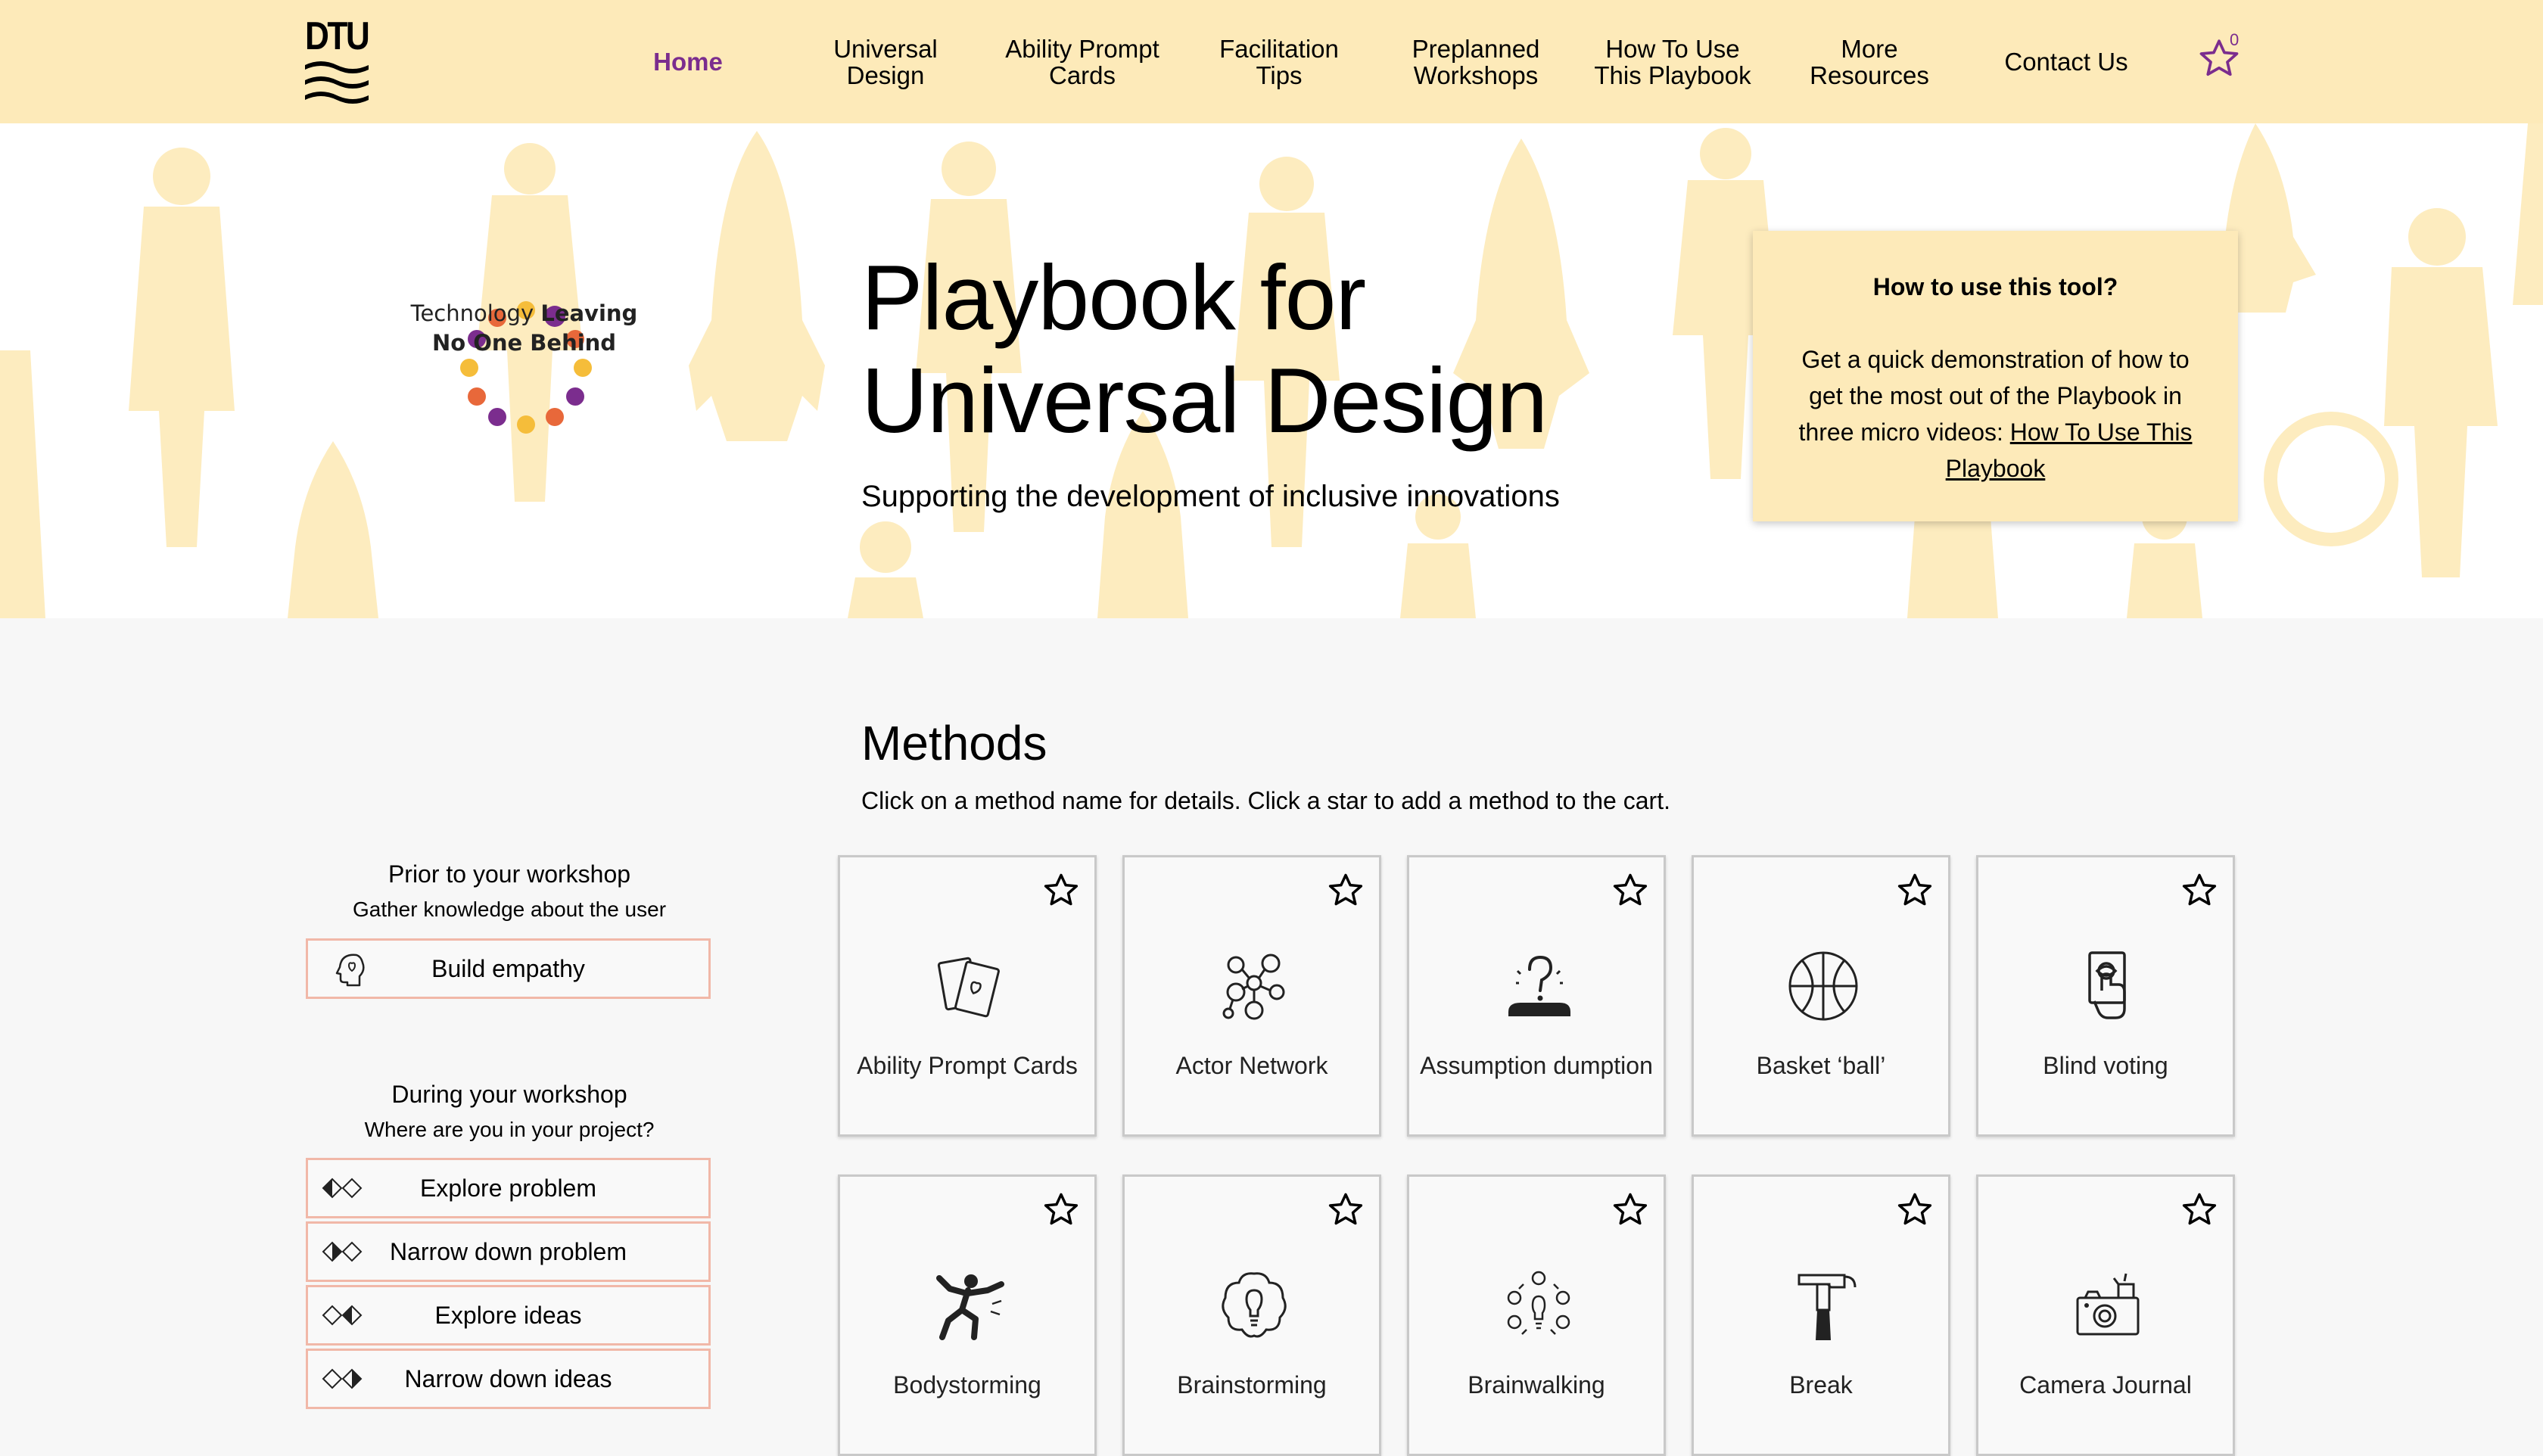  I want to click on brainwalk-icon, so click(1538, 1303).